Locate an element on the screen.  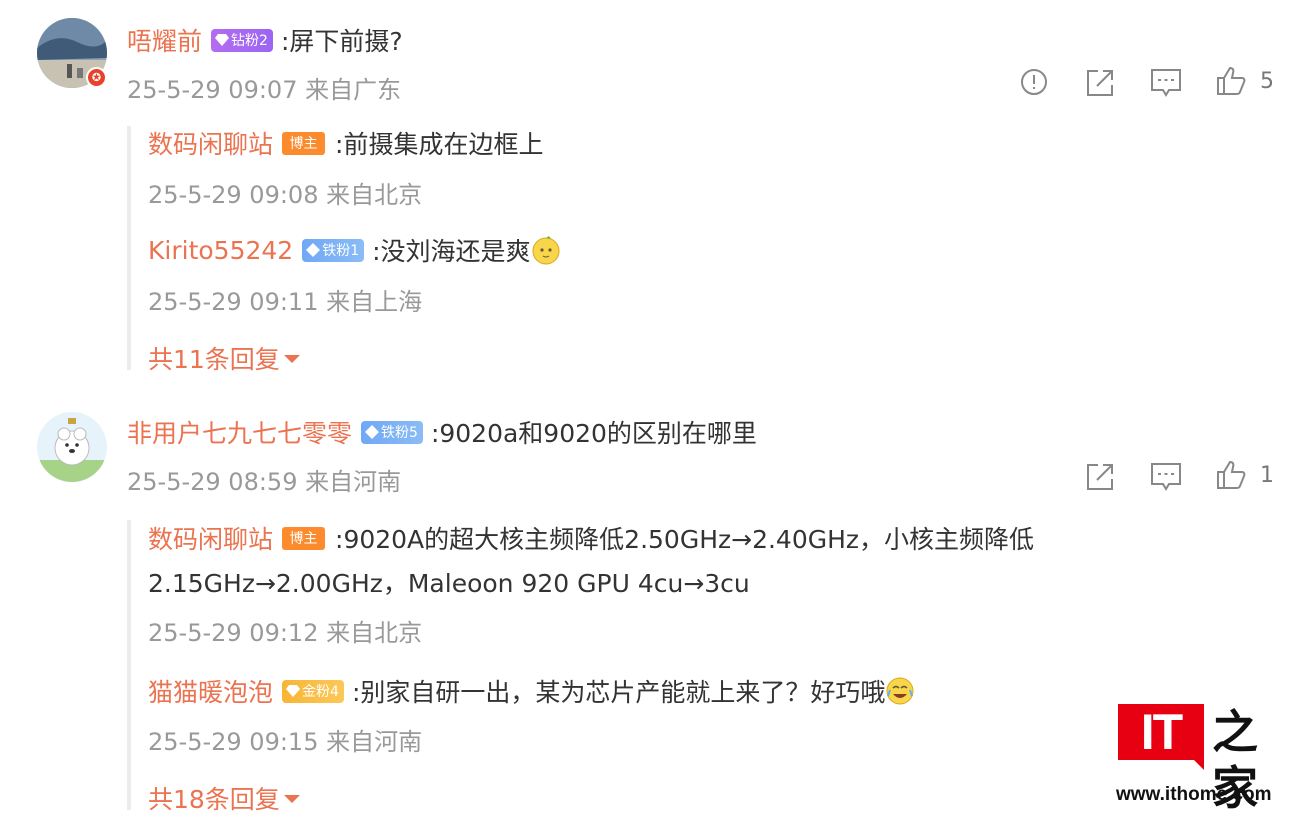
reply-text: :别家自研一出，某为芯片产能就上来了？好巧哦 is located at coordinates (618, 692).